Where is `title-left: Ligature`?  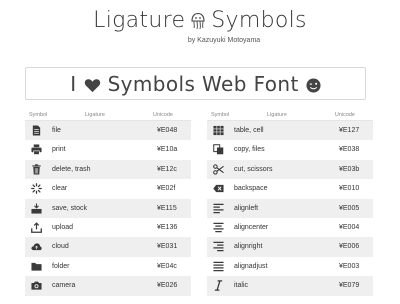 title-left: Ligature is located at coordinates (139, 20).